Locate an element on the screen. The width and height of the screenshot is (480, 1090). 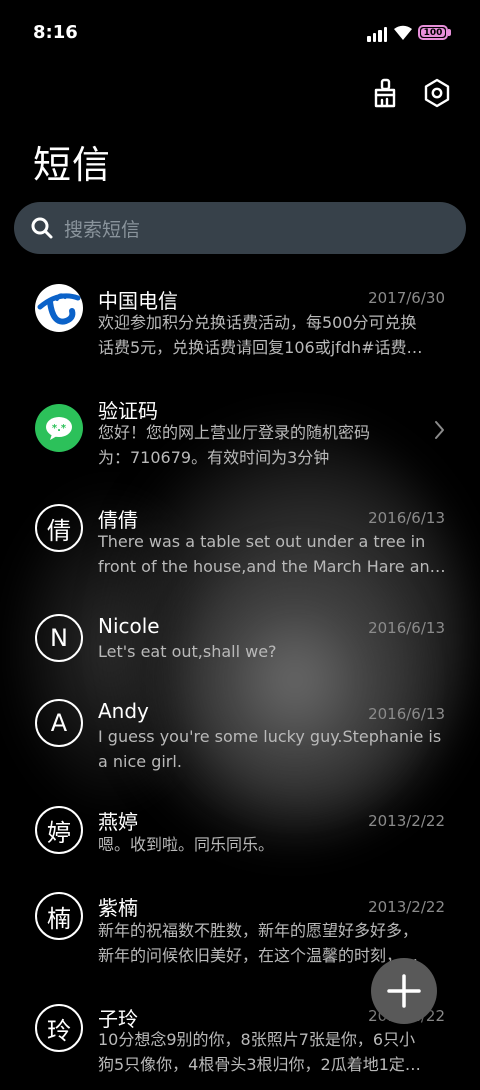
search-icon is located at coordinates (42, 228).